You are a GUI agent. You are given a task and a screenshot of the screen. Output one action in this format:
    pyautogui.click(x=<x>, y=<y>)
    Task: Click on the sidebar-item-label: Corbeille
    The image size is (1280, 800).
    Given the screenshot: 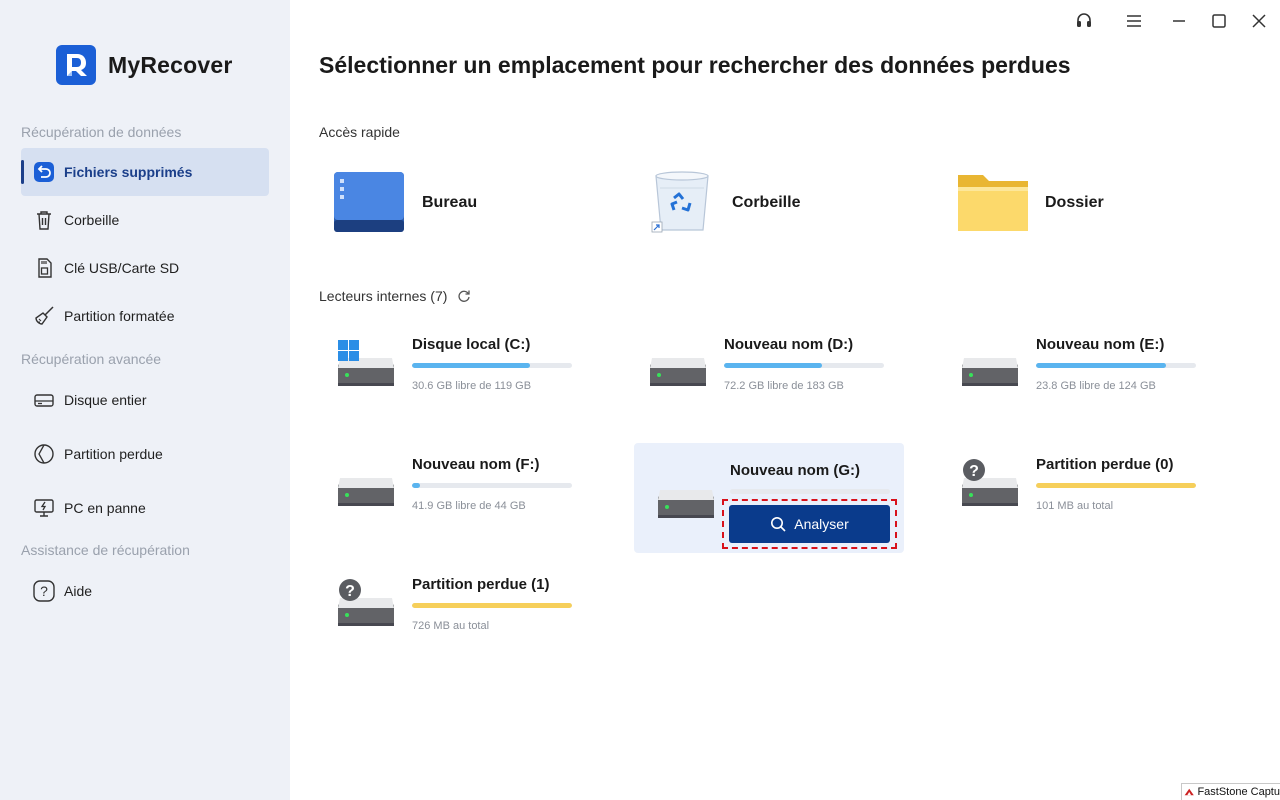 What is the action you would take?
    pyautogui.click(x=92, y=220)
    